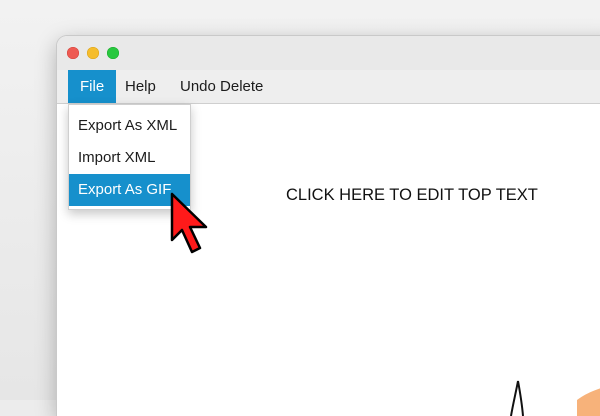  What do you see at coordinates (129, 126) in the screenshot?
I see `menu-item-export-xml: Export As XML` at bounding box center [129, 126].